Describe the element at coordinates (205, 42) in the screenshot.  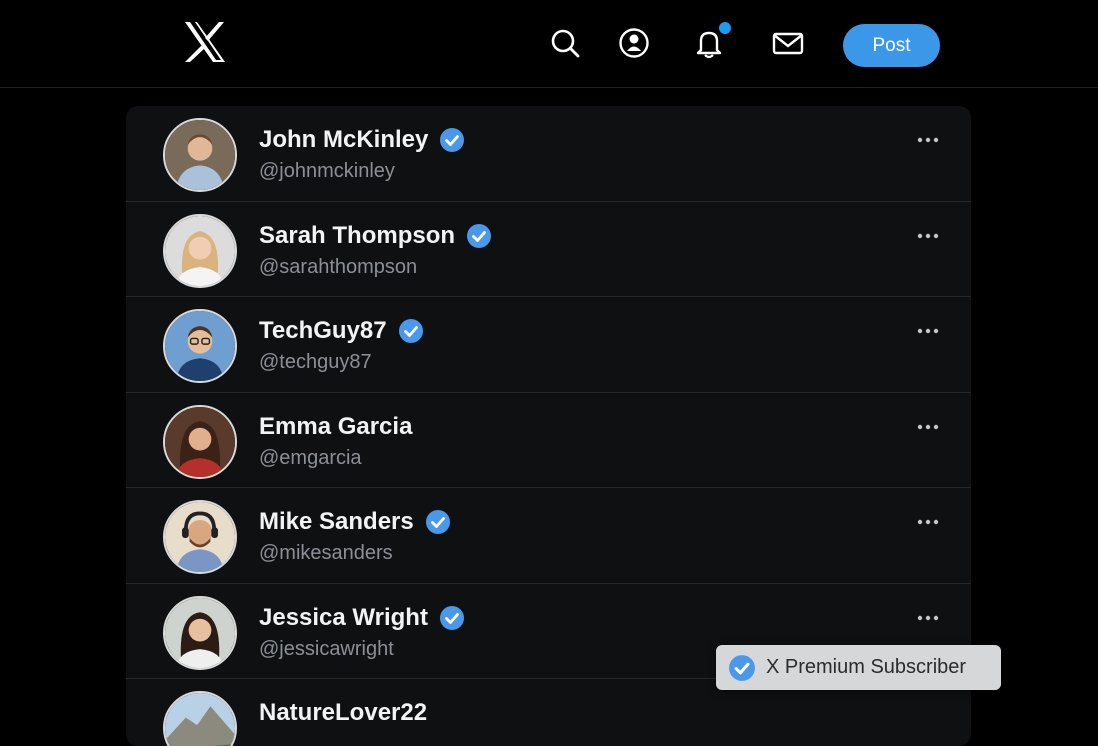
I see `x-logo-icon` at that location.